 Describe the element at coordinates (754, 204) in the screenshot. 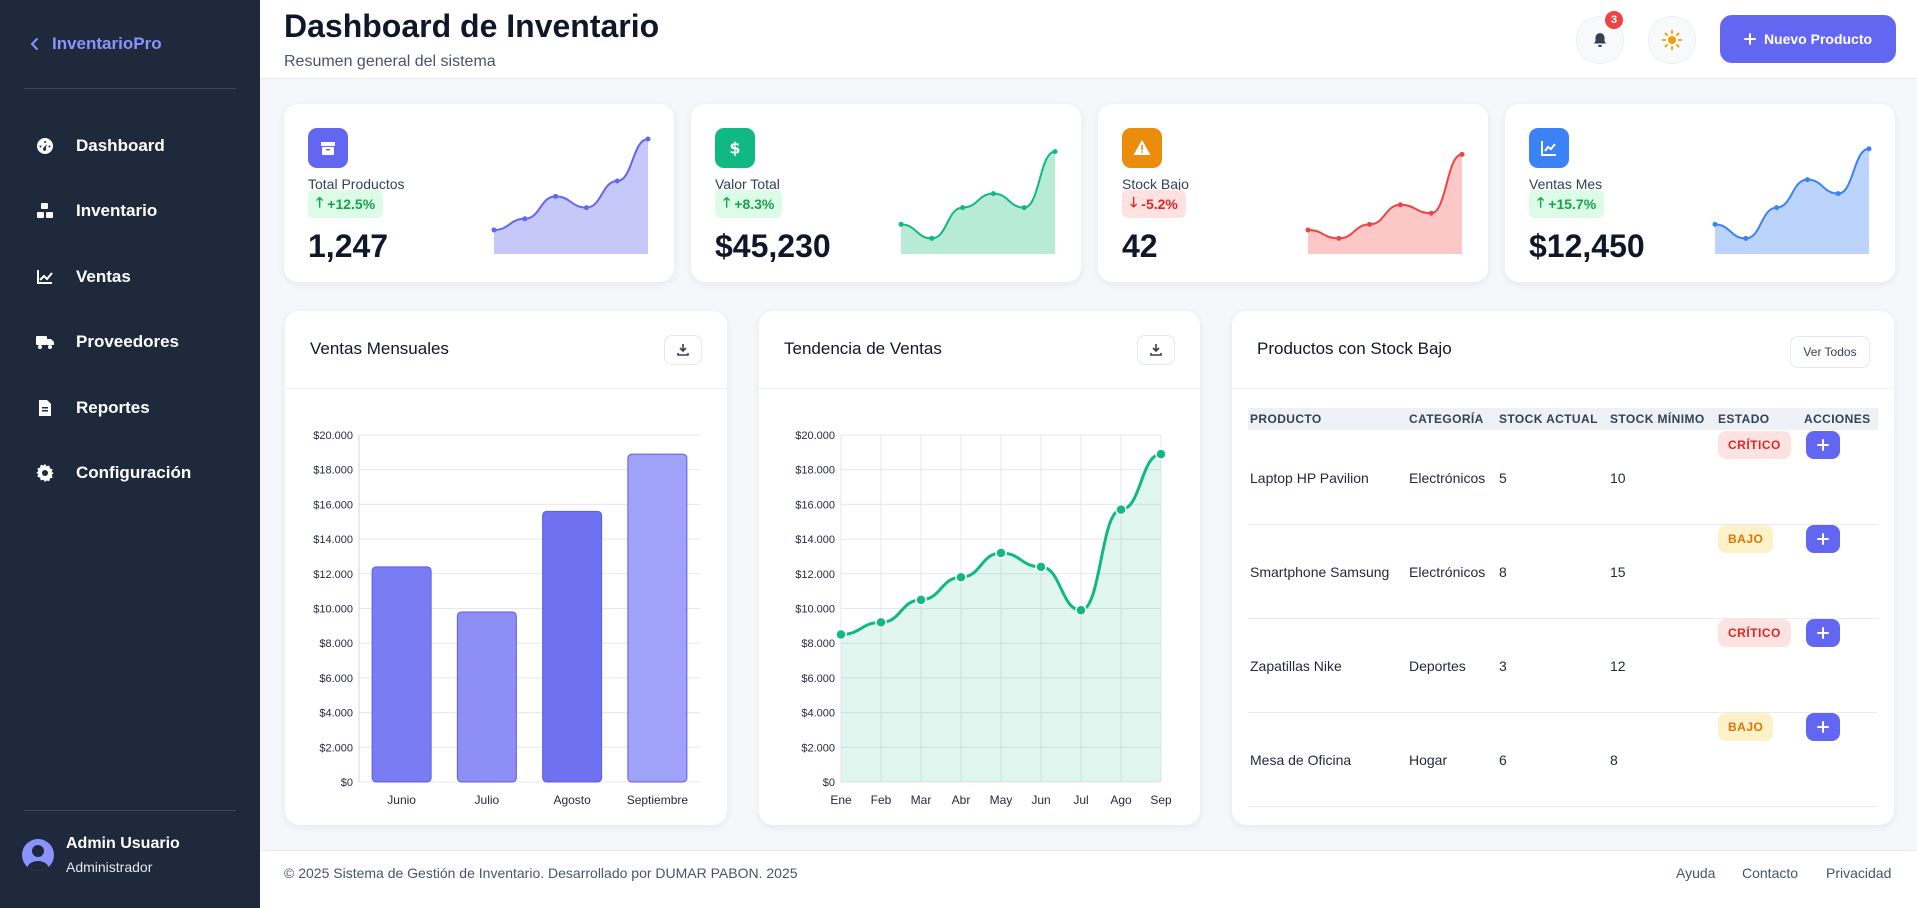

I see `stat-change-value: +8.3%` at that location.